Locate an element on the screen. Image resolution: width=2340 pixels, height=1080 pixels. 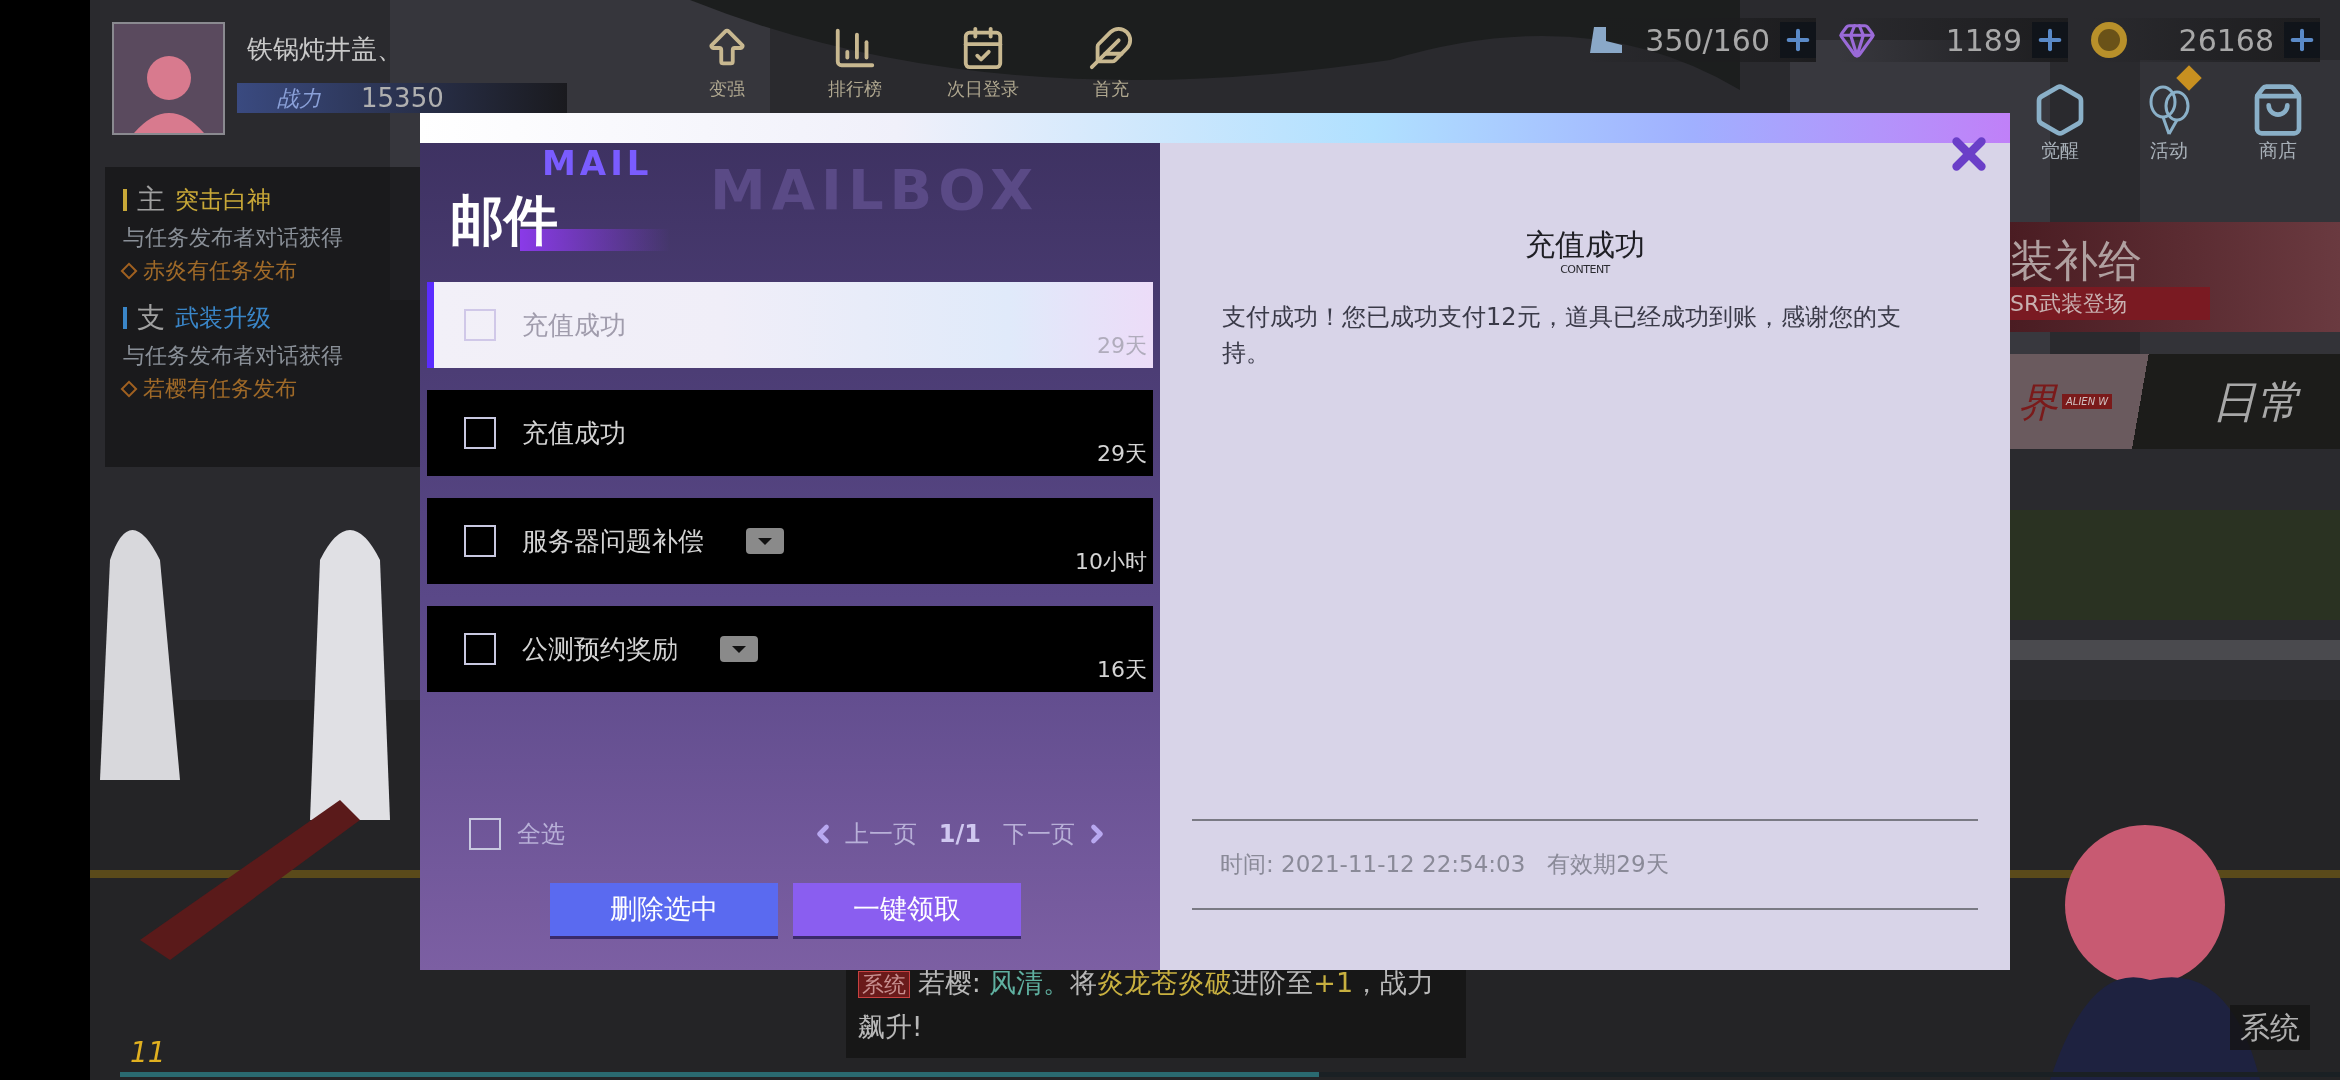
quest-tag: 主 is located at coordinates (151, 200).